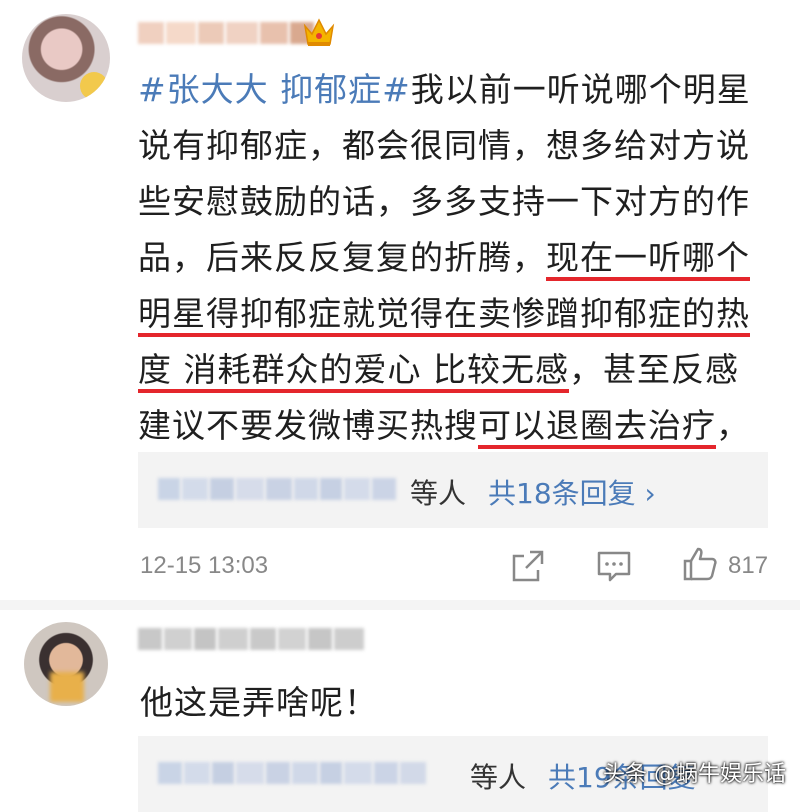 The height and width of the screenshot is (812, 800). What do you see at coordinates (274, 89) in the screenshot?
I see `hashtag-link: #张大大 抑郁症#` at bounding box center [274, 89].